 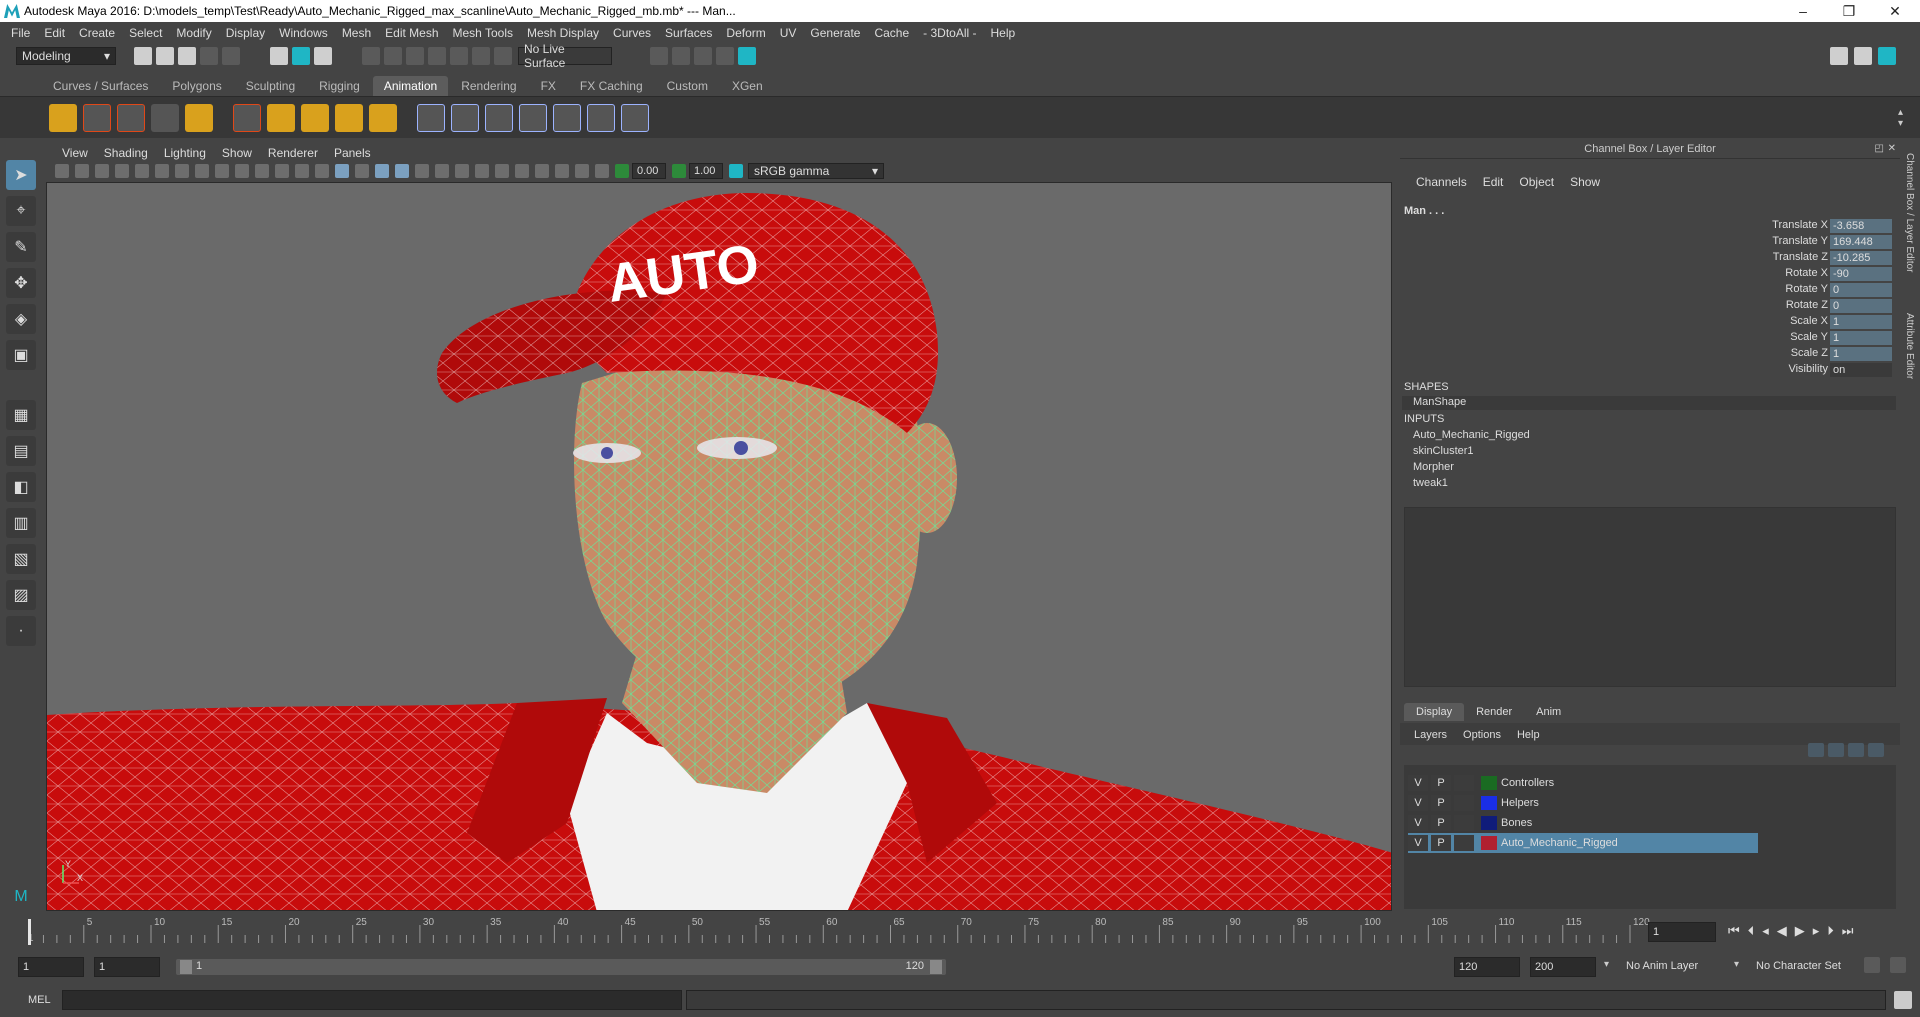 What do you see at coordinates (270, 86) in the screenshot?
I see `shelf-tab-sculpting: Sculpting` at bounding box center [270, 86].